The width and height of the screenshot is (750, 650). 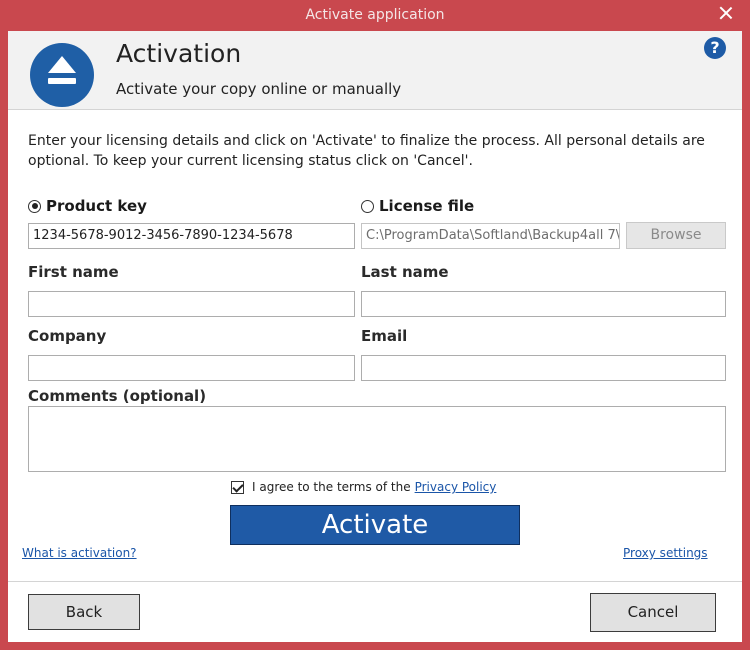 What do you see at coordinates (405, 272) in the screenshot?
I see `last-name-label: Last name` at bounding box center [405, 272].